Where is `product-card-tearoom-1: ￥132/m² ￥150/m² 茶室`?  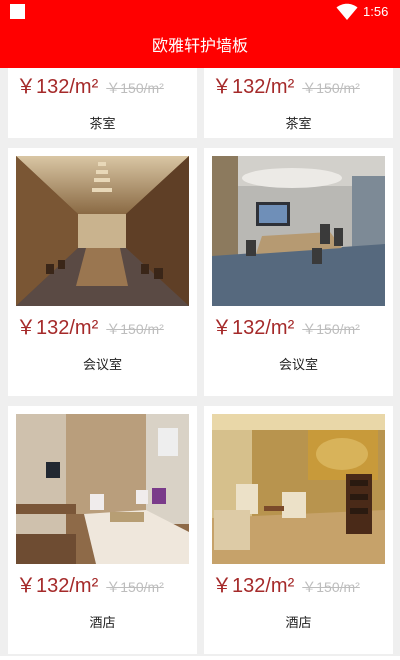 product-card-tearoom-1: ￥132/m² ￥150/m² 茶室 is located at coordinates (102, 103).